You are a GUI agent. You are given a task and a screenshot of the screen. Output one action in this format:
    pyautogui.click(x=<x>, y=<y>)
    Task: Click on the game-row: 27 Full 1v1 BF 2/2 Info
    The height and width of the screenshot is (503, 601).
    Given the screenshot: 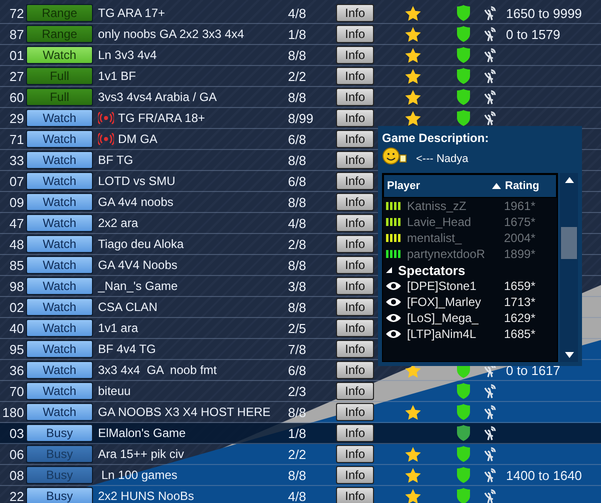 What is the action you would take?
    pyautogui.click(x=300, y=76)
    